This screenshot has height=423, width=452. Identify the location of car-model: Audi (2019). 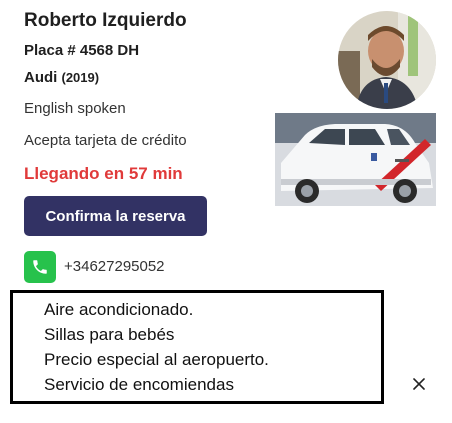
(61, 77).